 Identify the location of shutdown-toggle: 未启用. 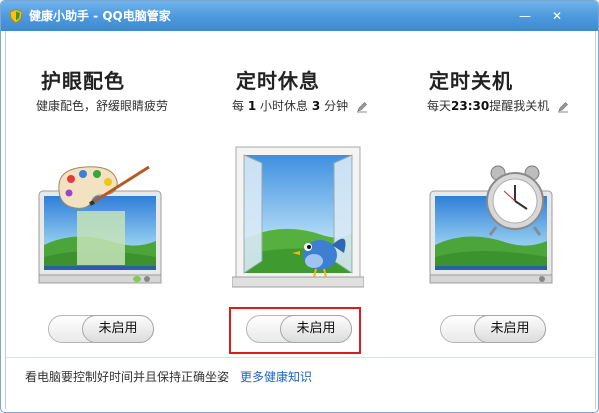
(493, 329).